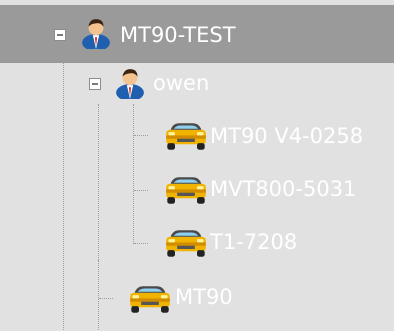 This screenshot has height=331, width=394. What do you see at coordinates (204, 297) in the screenshot?
I see `tree-node-label: MT90` at bounding box center [204, 297].